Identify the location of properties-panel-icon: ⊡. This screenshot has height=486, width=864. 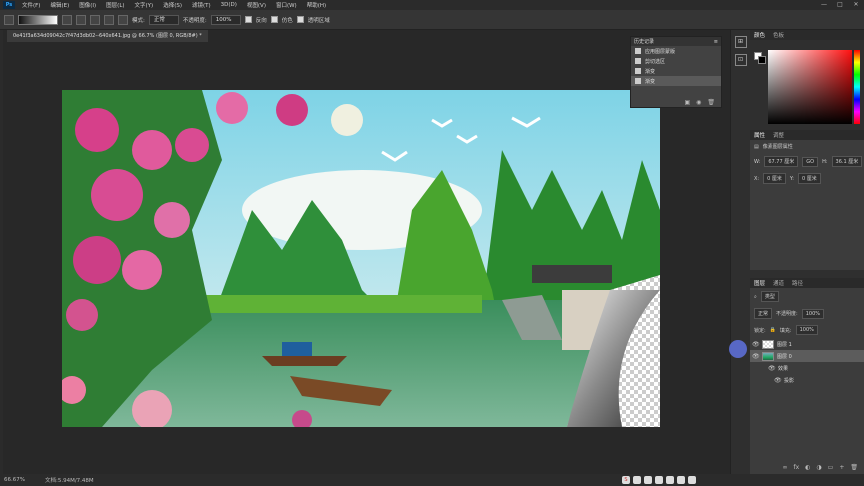
(740, 60).